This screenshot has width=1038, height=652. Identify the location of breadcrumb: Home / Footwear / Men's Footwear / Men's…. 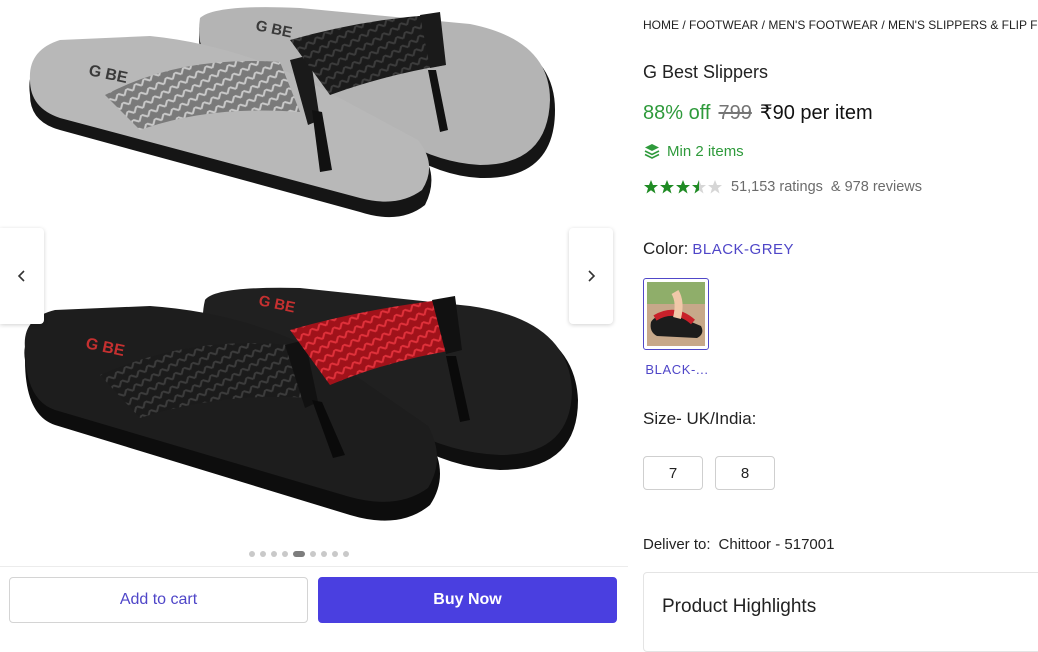
(840, 25).